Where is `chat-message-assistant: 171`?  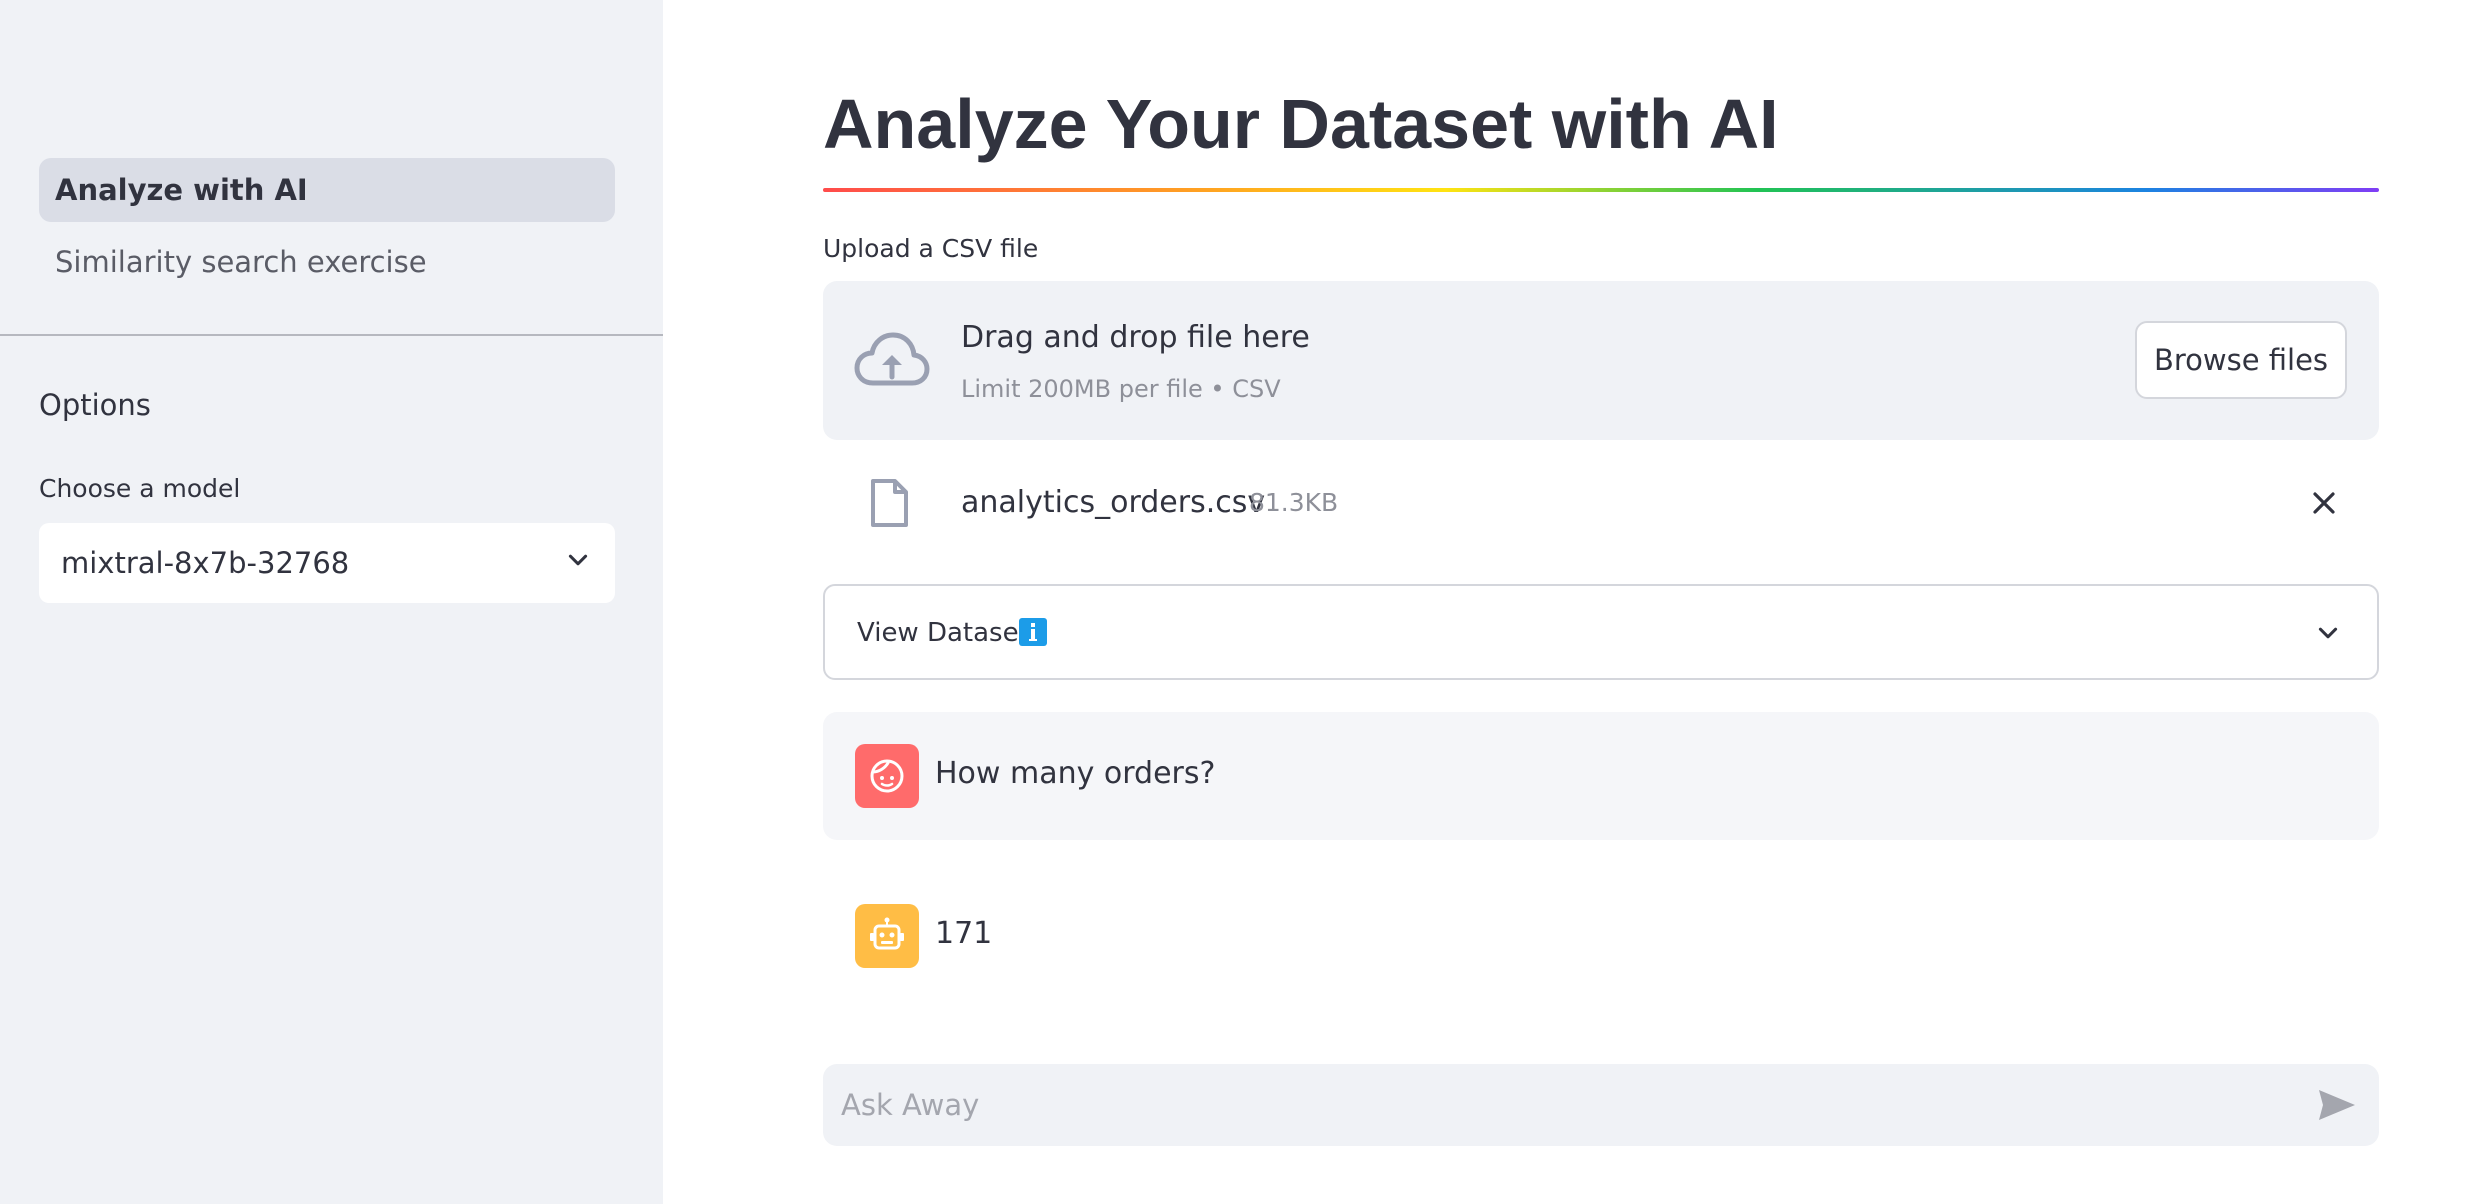
chat-message-assistant: 171 is located at coordinates (1601, 936).